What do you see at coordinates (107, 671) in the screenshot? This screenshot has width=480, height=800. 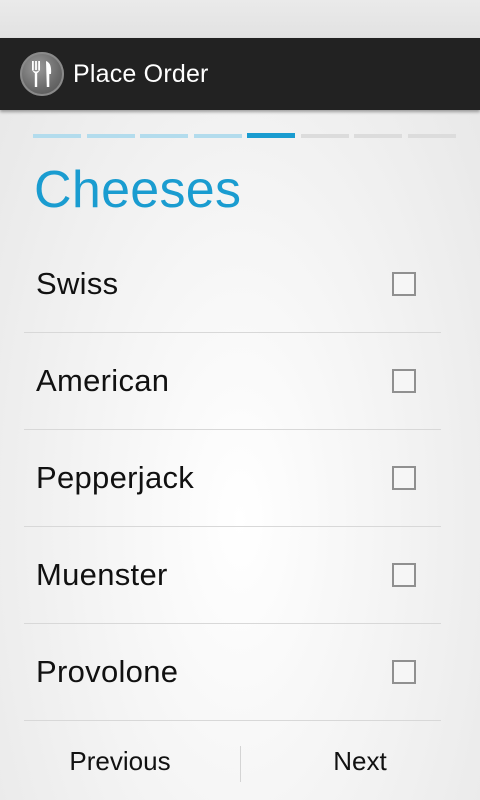 I see `option-label: Provolone` at bounding box center [107, 671].